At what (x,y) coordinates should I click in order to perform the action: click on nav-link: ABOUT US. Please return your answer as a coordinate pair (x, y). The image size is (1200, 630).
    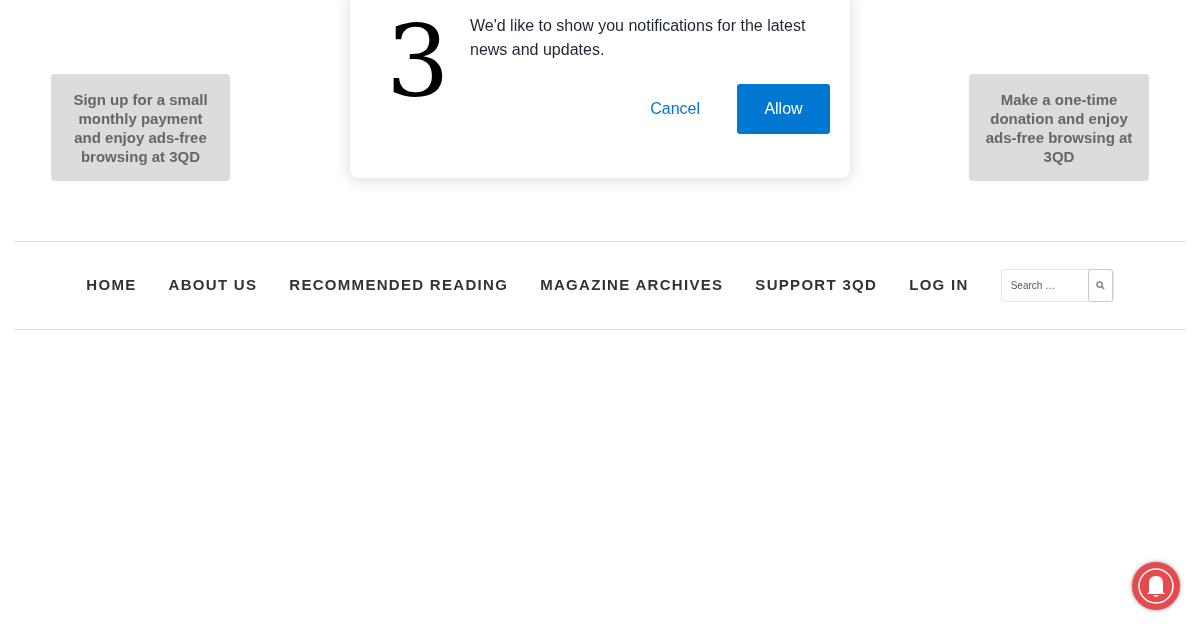
    Looking at the image, I should click on (213, 285).